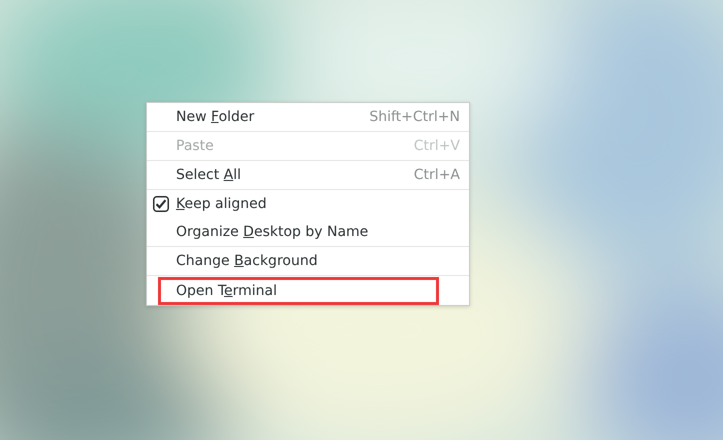  I want to click on menu-item: Open Terminal, so click(227, 291).